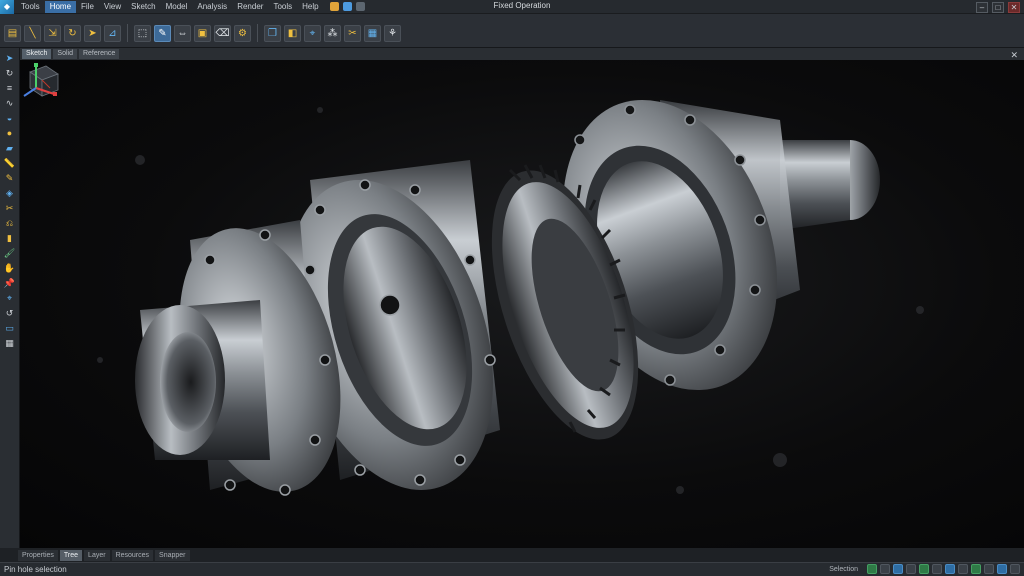 The image size is (1024, 576). I want to click on status-bar: Pin hole selection Selection, so click(512, 569).